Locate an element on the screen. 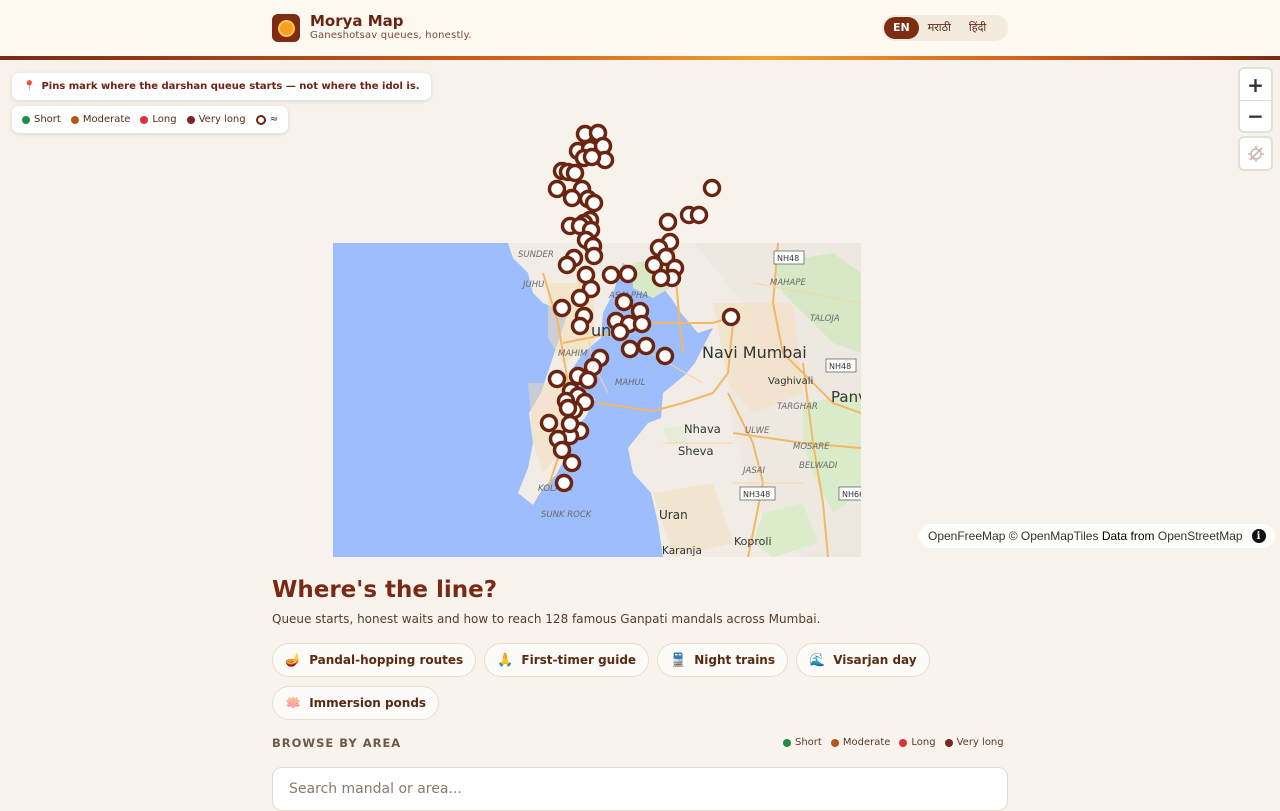  lang-en-button: EN is located at coordinates (901, 28).